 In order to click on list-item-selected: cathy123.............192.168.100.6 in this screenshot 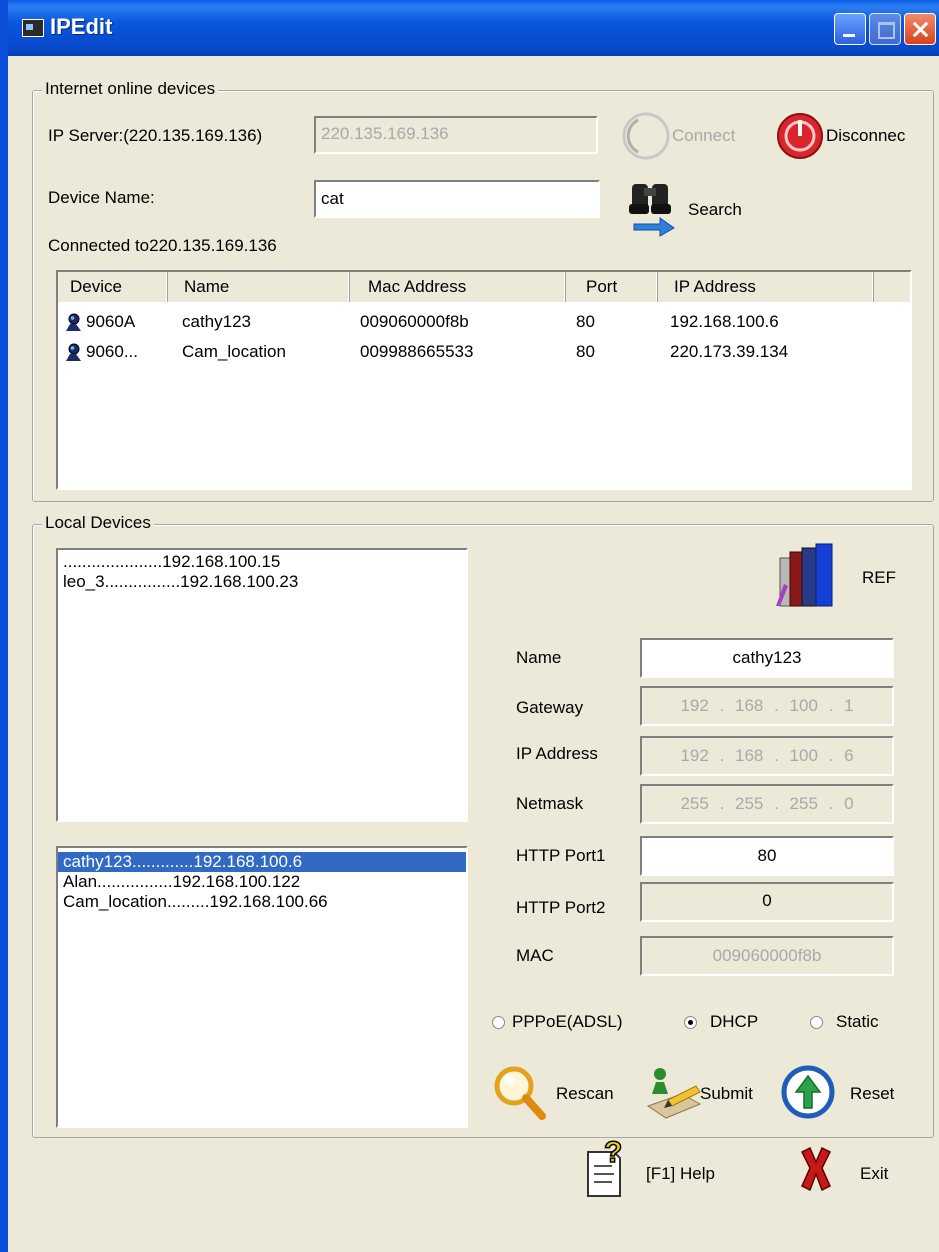, I will do `click(262, 862)`.